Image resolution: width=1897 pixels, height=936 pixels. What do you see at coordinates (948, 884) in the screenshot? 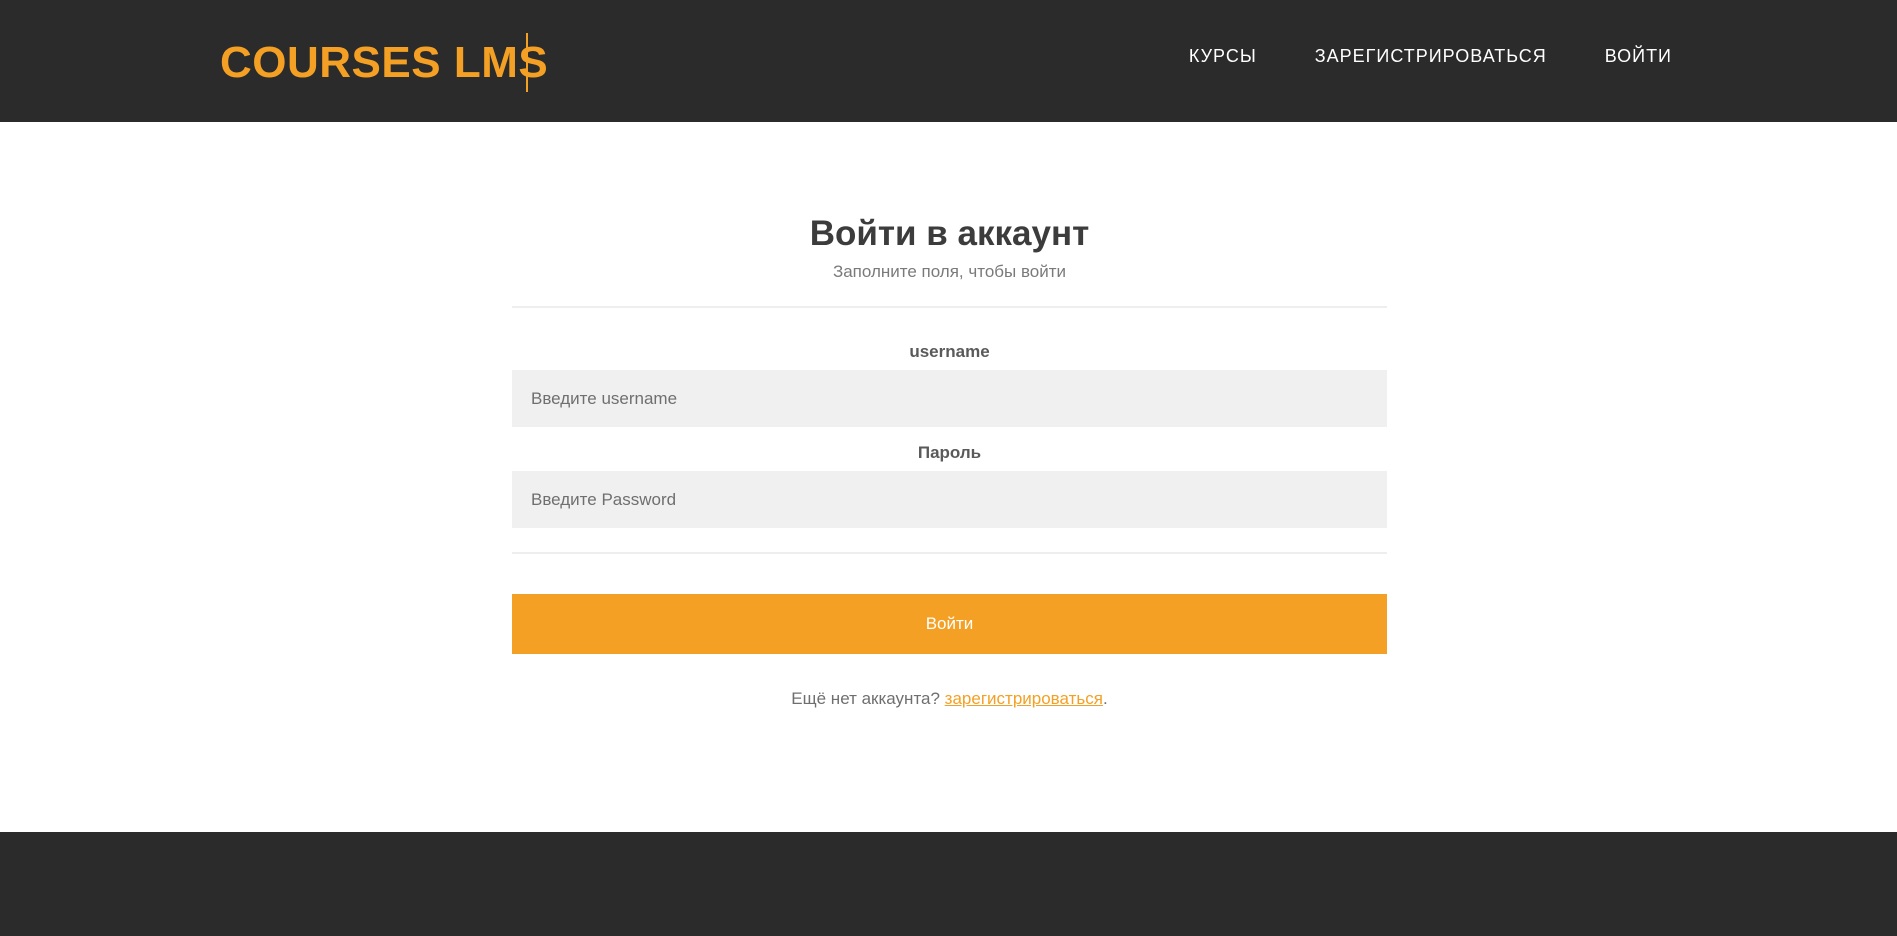
I see `site-footer` at bounding box center [948, 884].